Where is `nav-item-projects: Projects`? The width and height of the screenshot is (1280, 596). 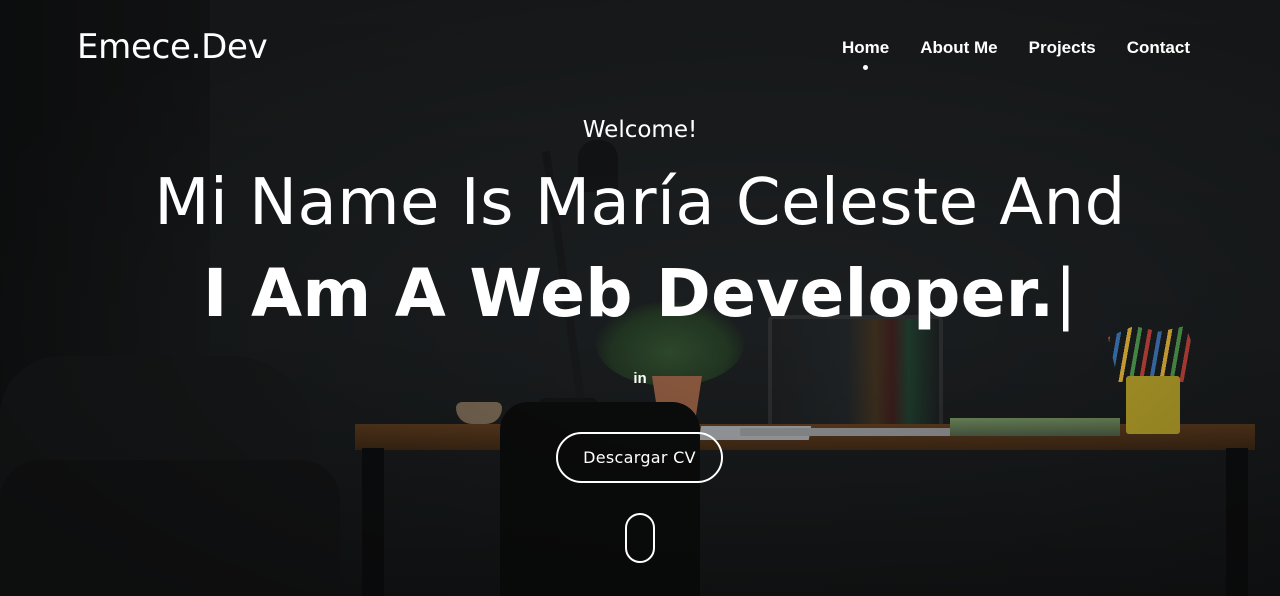 nav-item-projects: Projects is located at coordinates (1062, 48).